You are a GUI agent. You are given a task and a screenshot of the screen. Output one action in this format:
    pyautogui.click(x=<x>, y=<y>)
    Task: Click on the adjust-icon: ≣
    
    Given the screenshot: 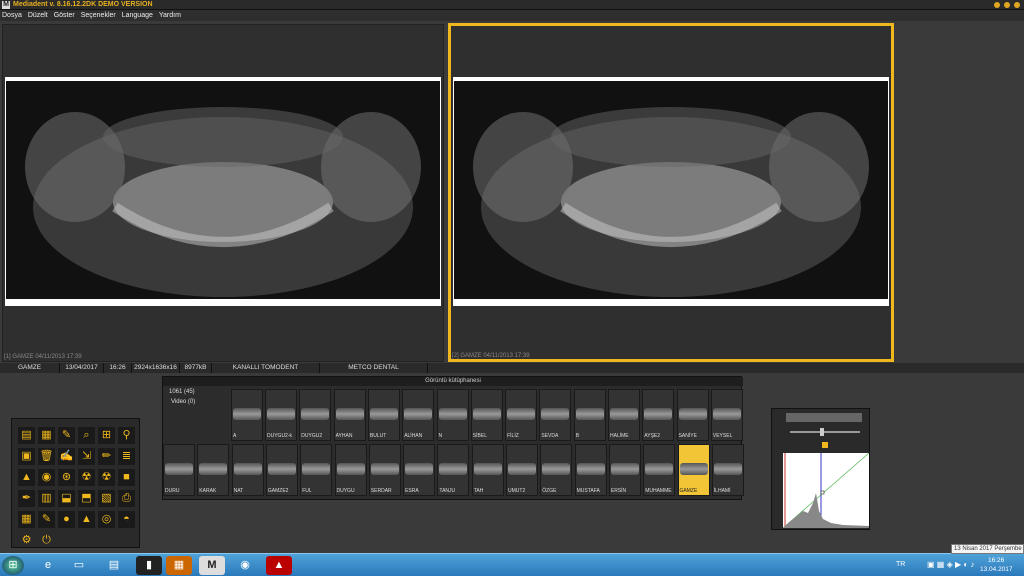 What is the action you would take?
    pyautogui.click(x=126, y=456)
    